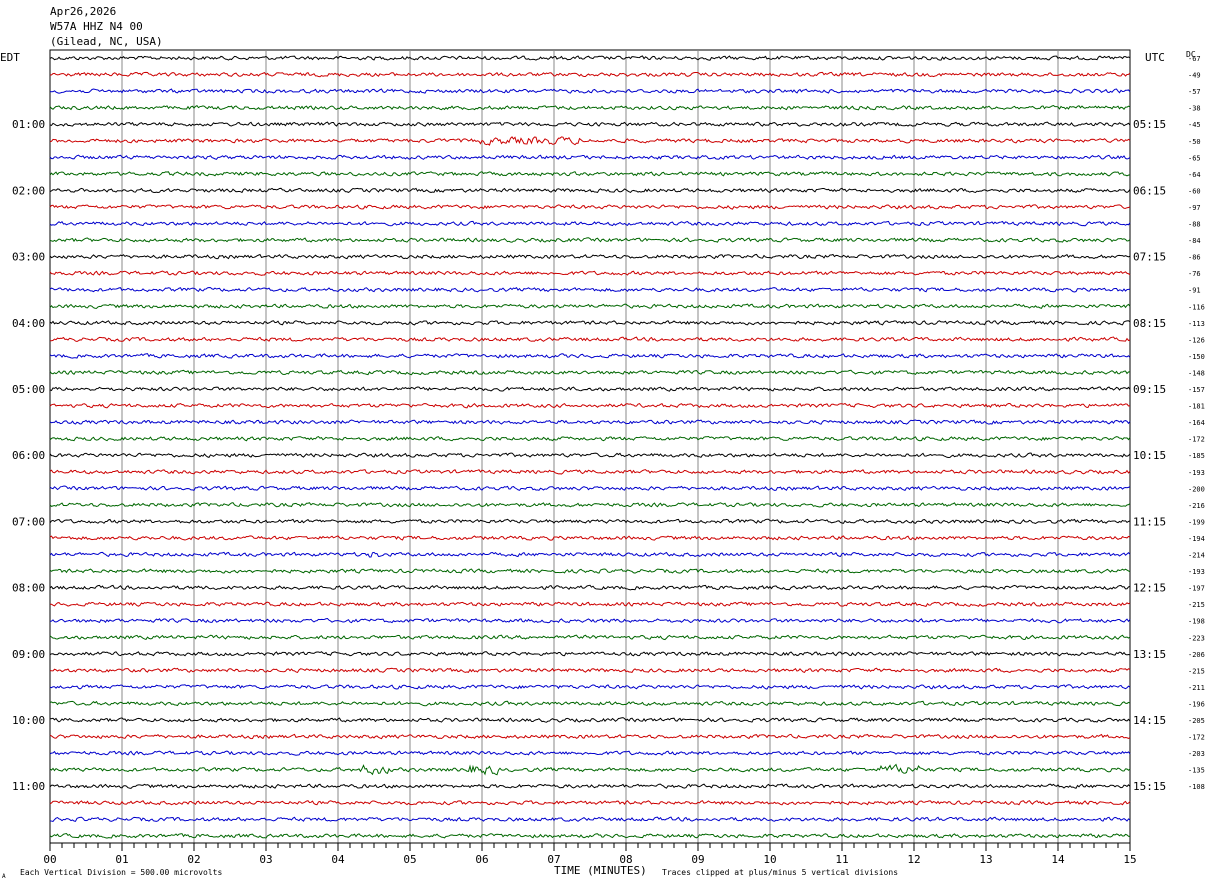 Image resolution: width=1210 pixels, height=886 pixels. What do you see at coordinates (1194, 125) in the screenshot?
I see `dc-offset-label: -45` at bounding box center [1194, 125].